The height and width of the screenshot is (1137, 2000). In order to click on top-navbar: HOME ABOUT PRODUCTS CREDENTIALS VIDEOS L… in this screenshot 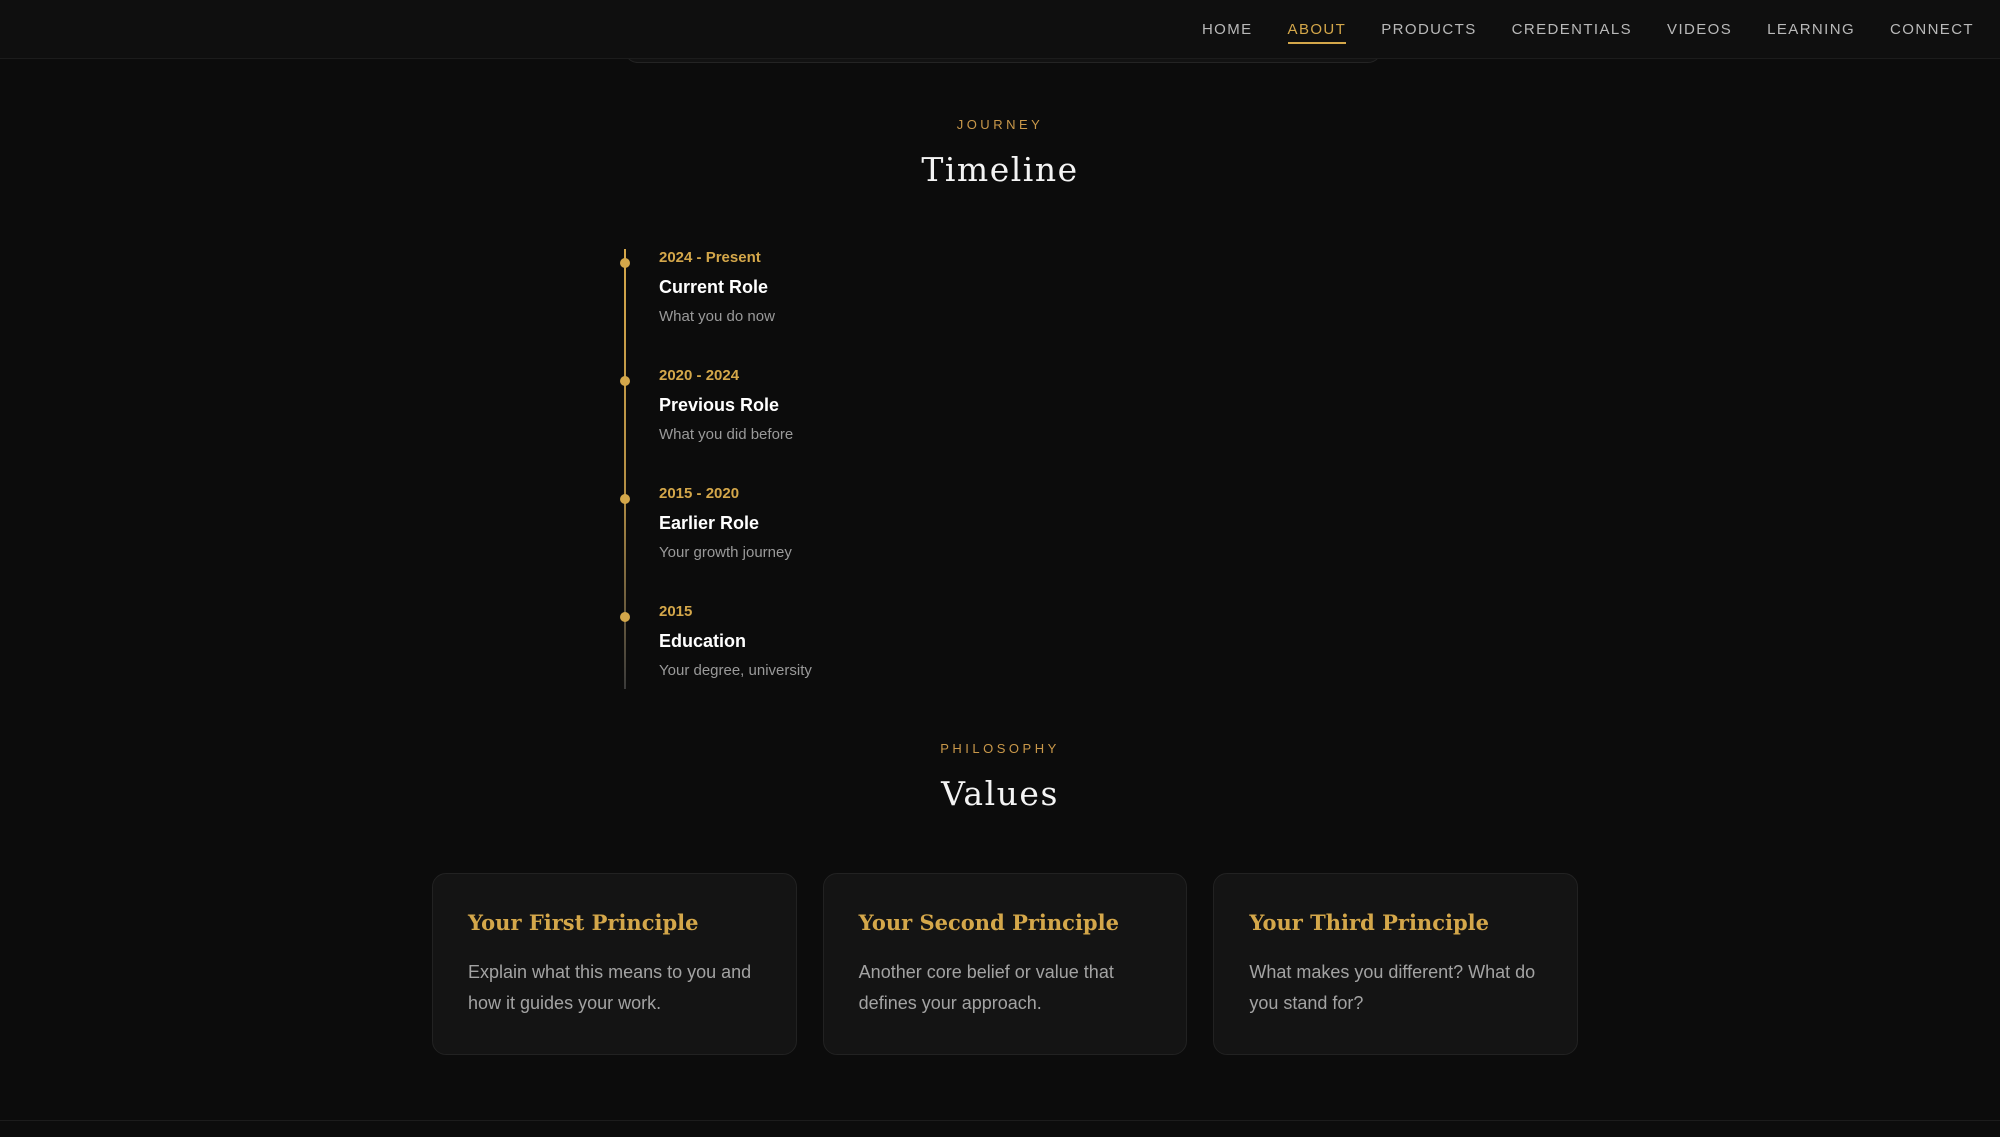, I will do `click(1000, 29)`.